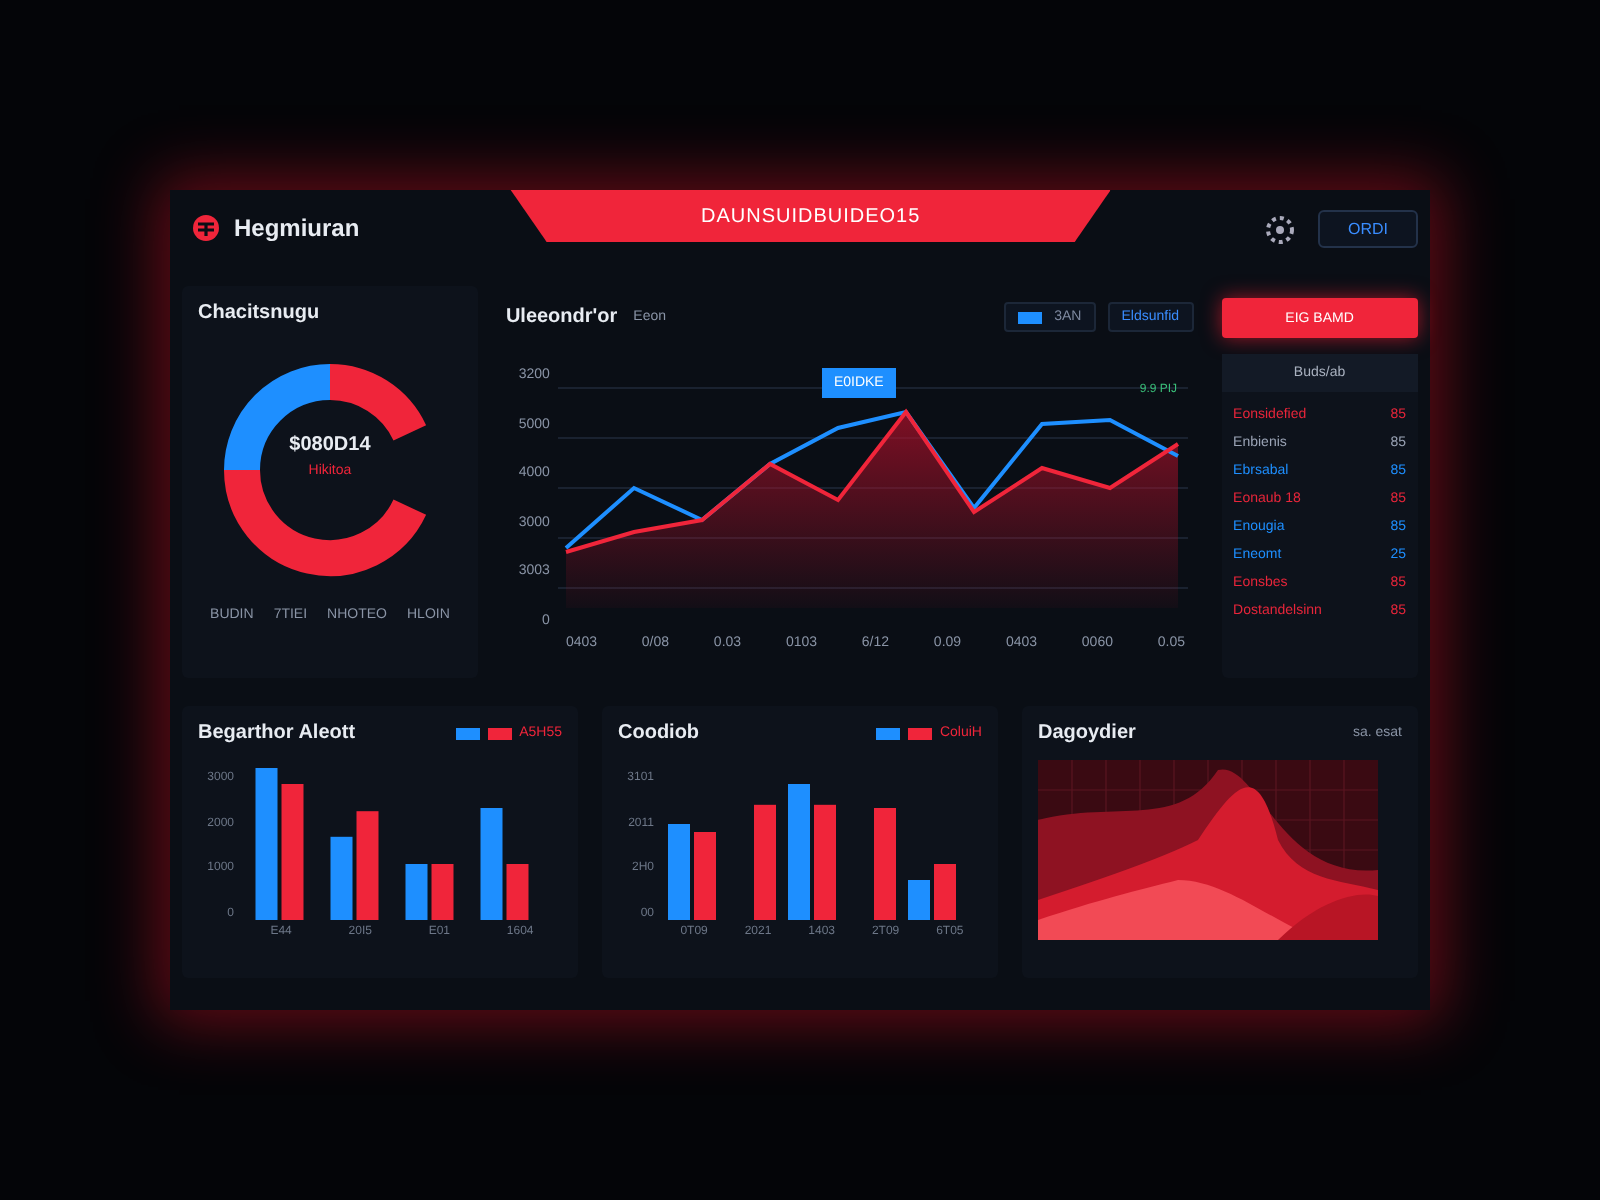  What do you see at coordinates (260, 313) in the screenshot?
I see `card-title: Chacitsnugu` at bounding box center [260, 313].